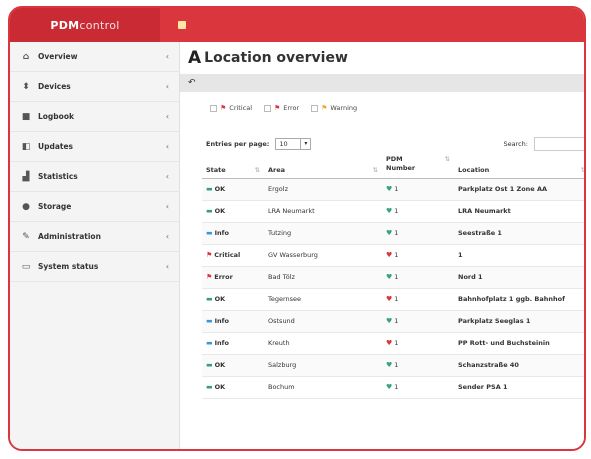  I want to click on sidebar-item-updates: ◧ Updates ‹, so click(94, 147).